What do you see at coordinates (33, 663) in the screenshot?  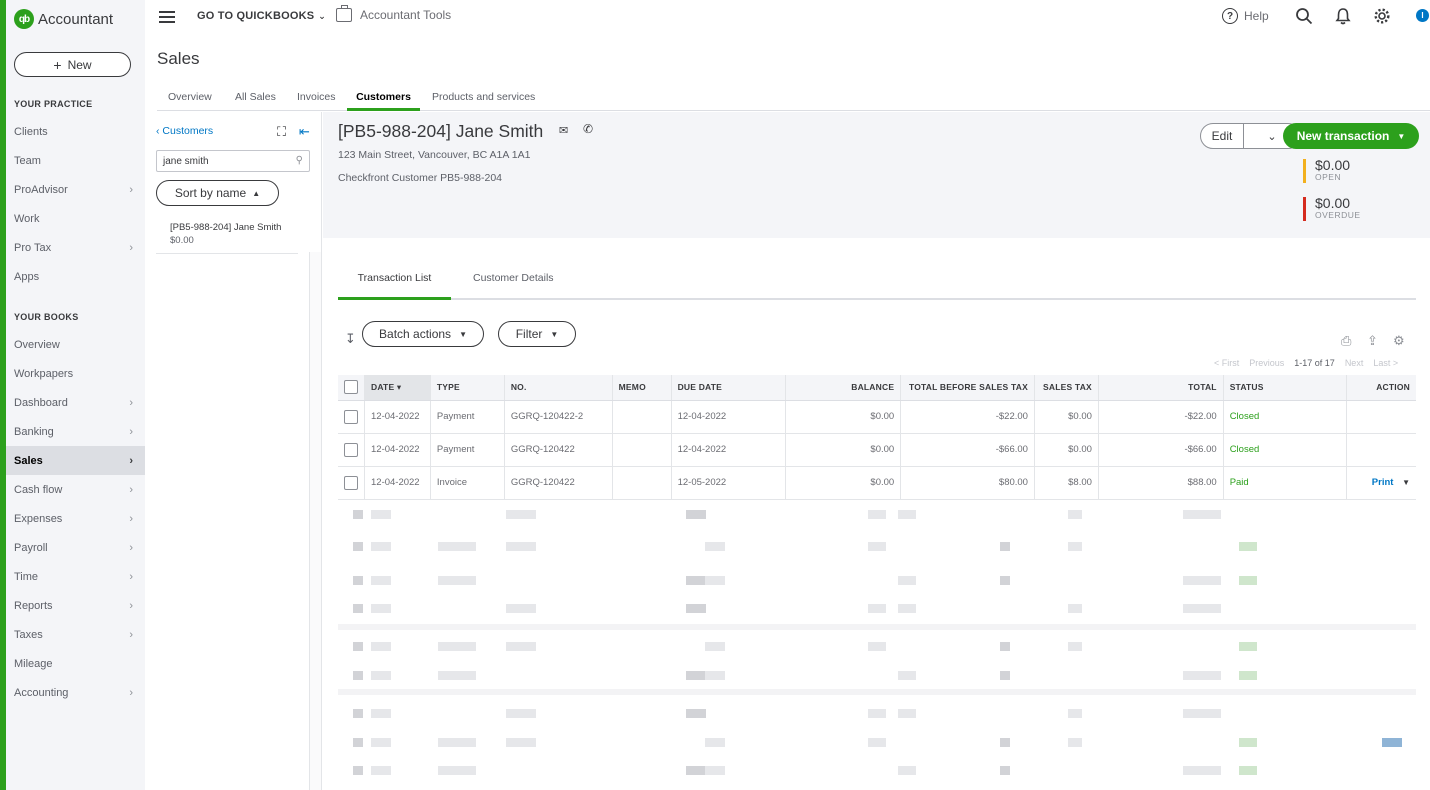 I see `sidebar-item-label: Mileage` at bounding box center [33, 663].